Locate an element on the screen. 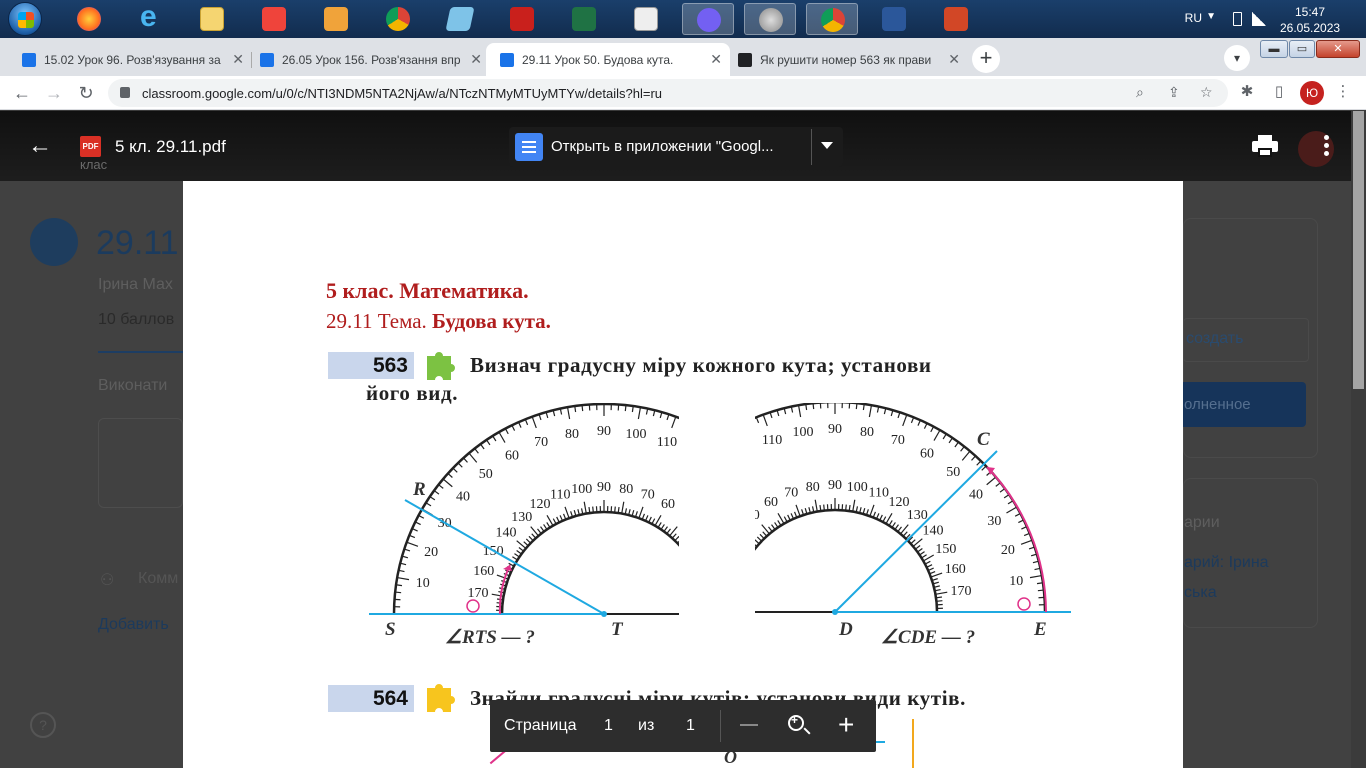 The image size is (1366, 768). new-tab-button: + is located at coordinates (986, 59).